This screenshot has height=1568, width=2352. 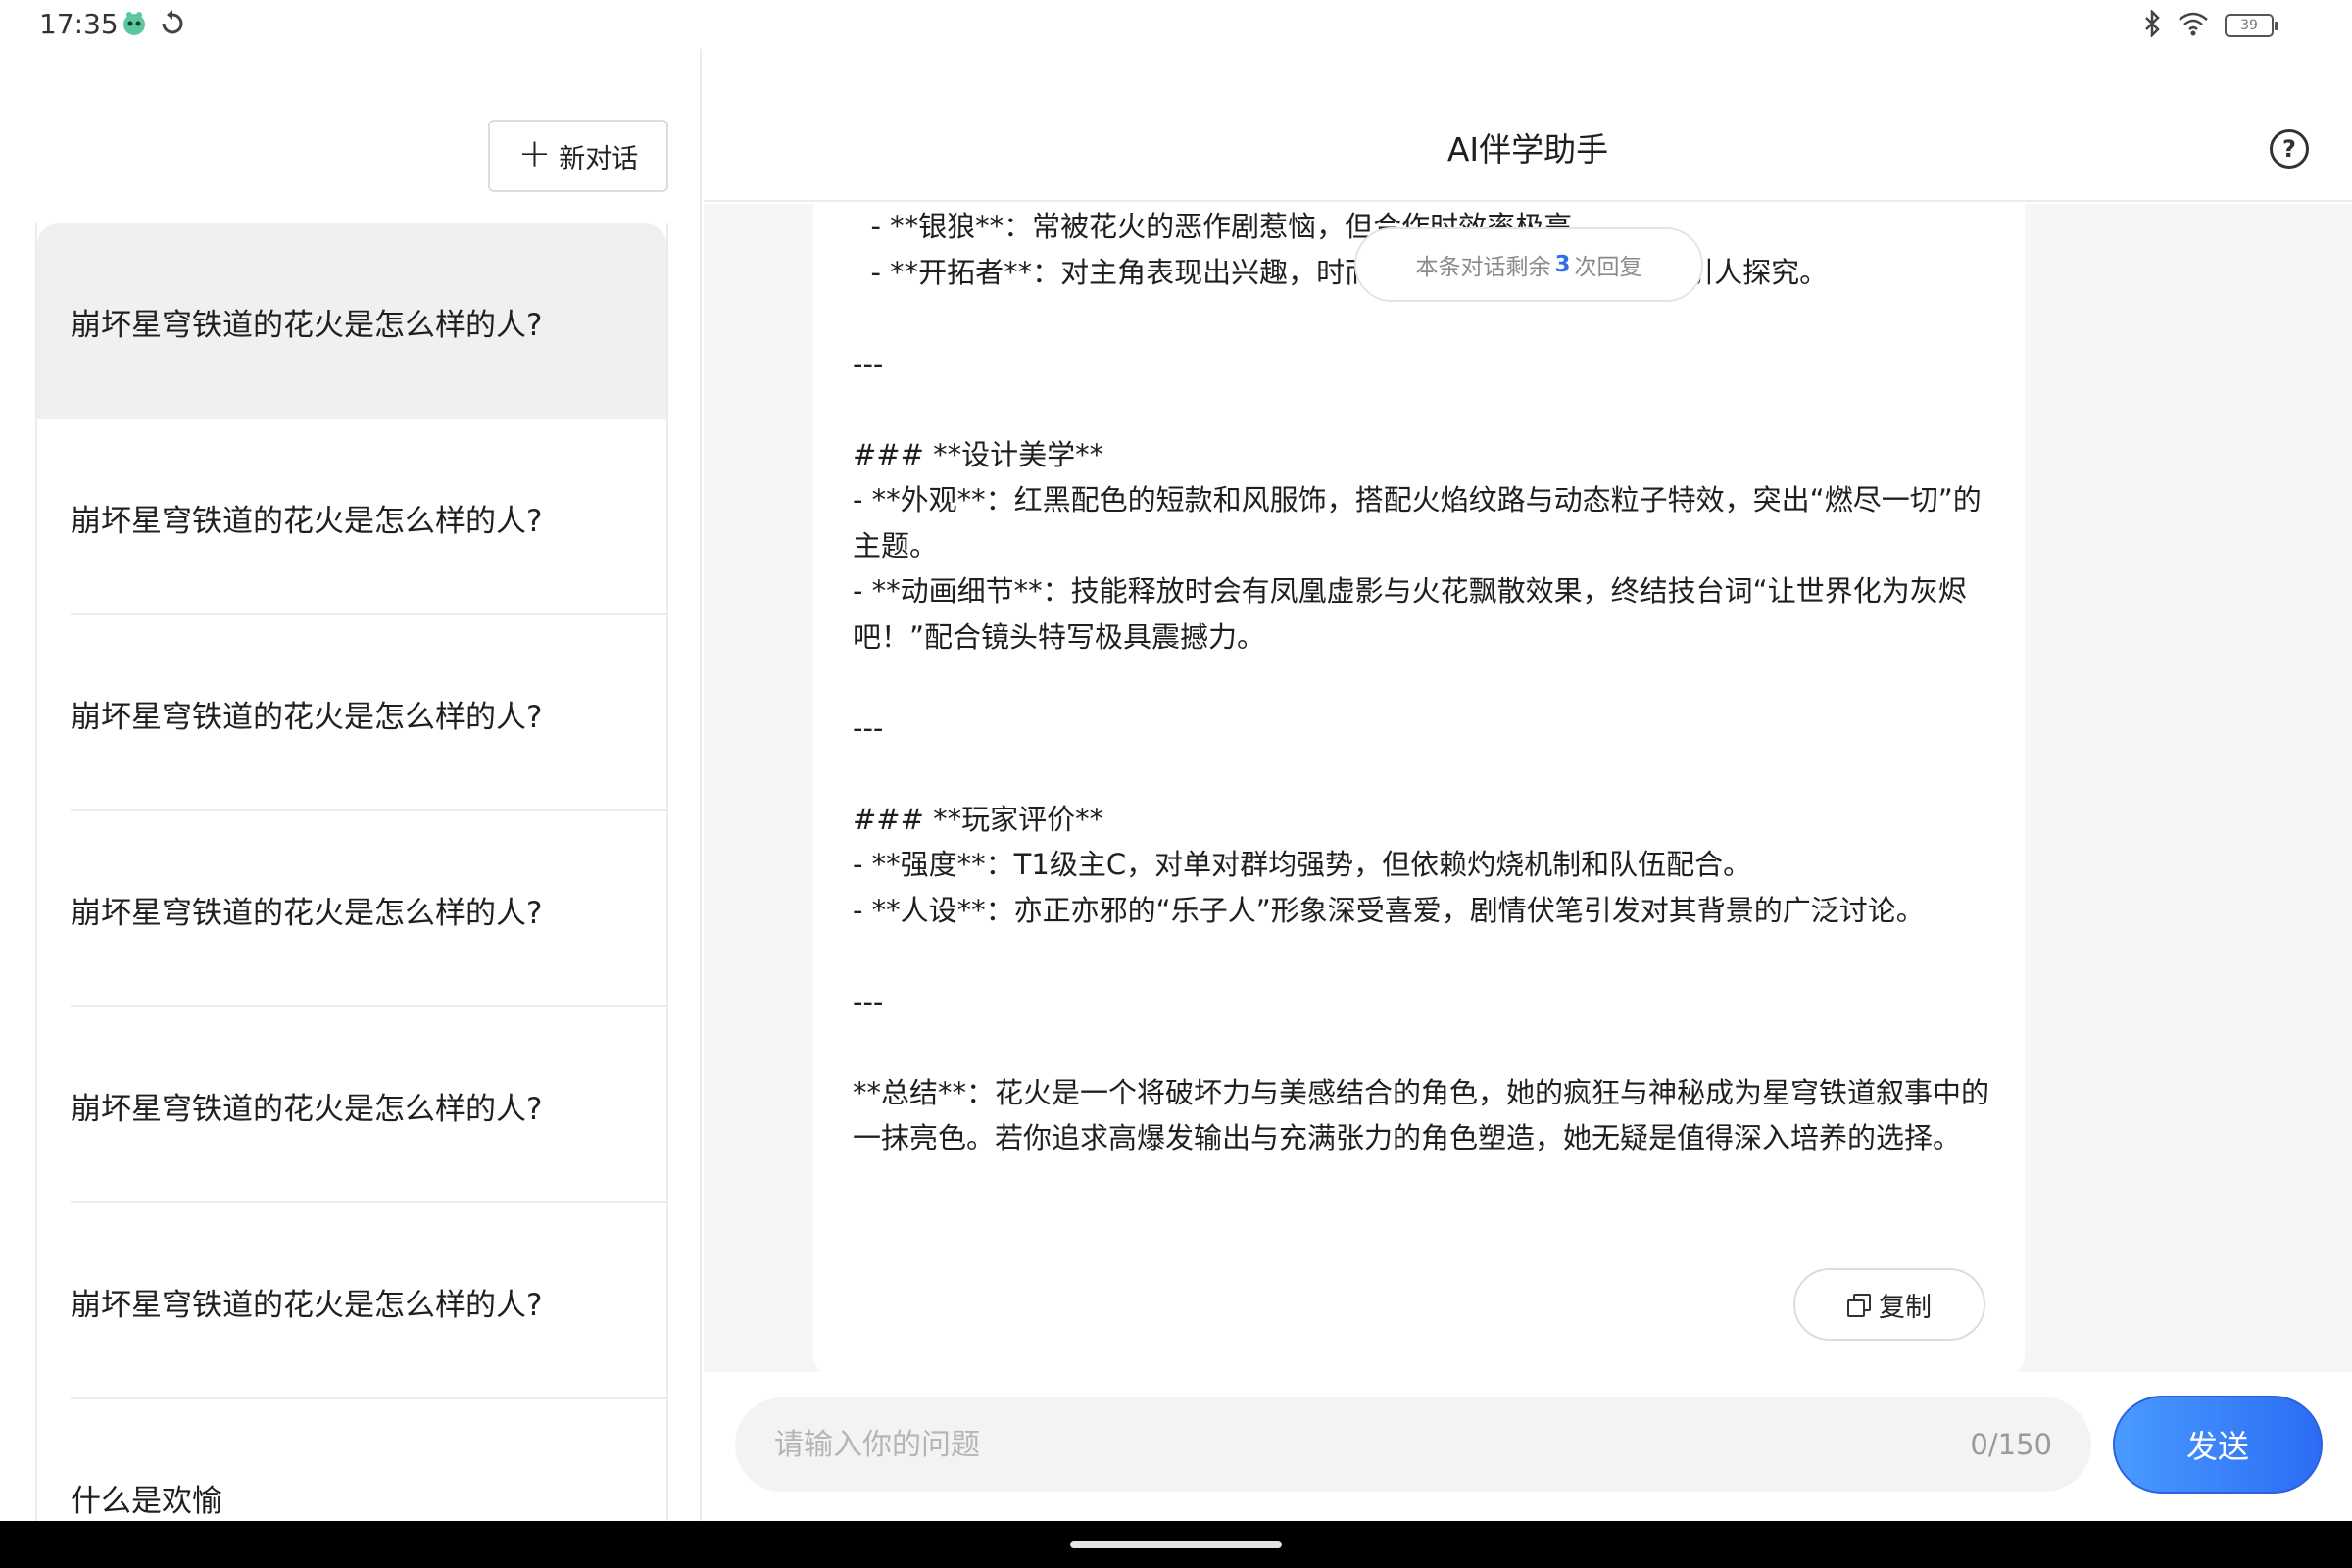 What do you see at coordinates (2218, 1445) in the screenshot?
I see `send-button: 发送` at bounding box center [2218, 1445].